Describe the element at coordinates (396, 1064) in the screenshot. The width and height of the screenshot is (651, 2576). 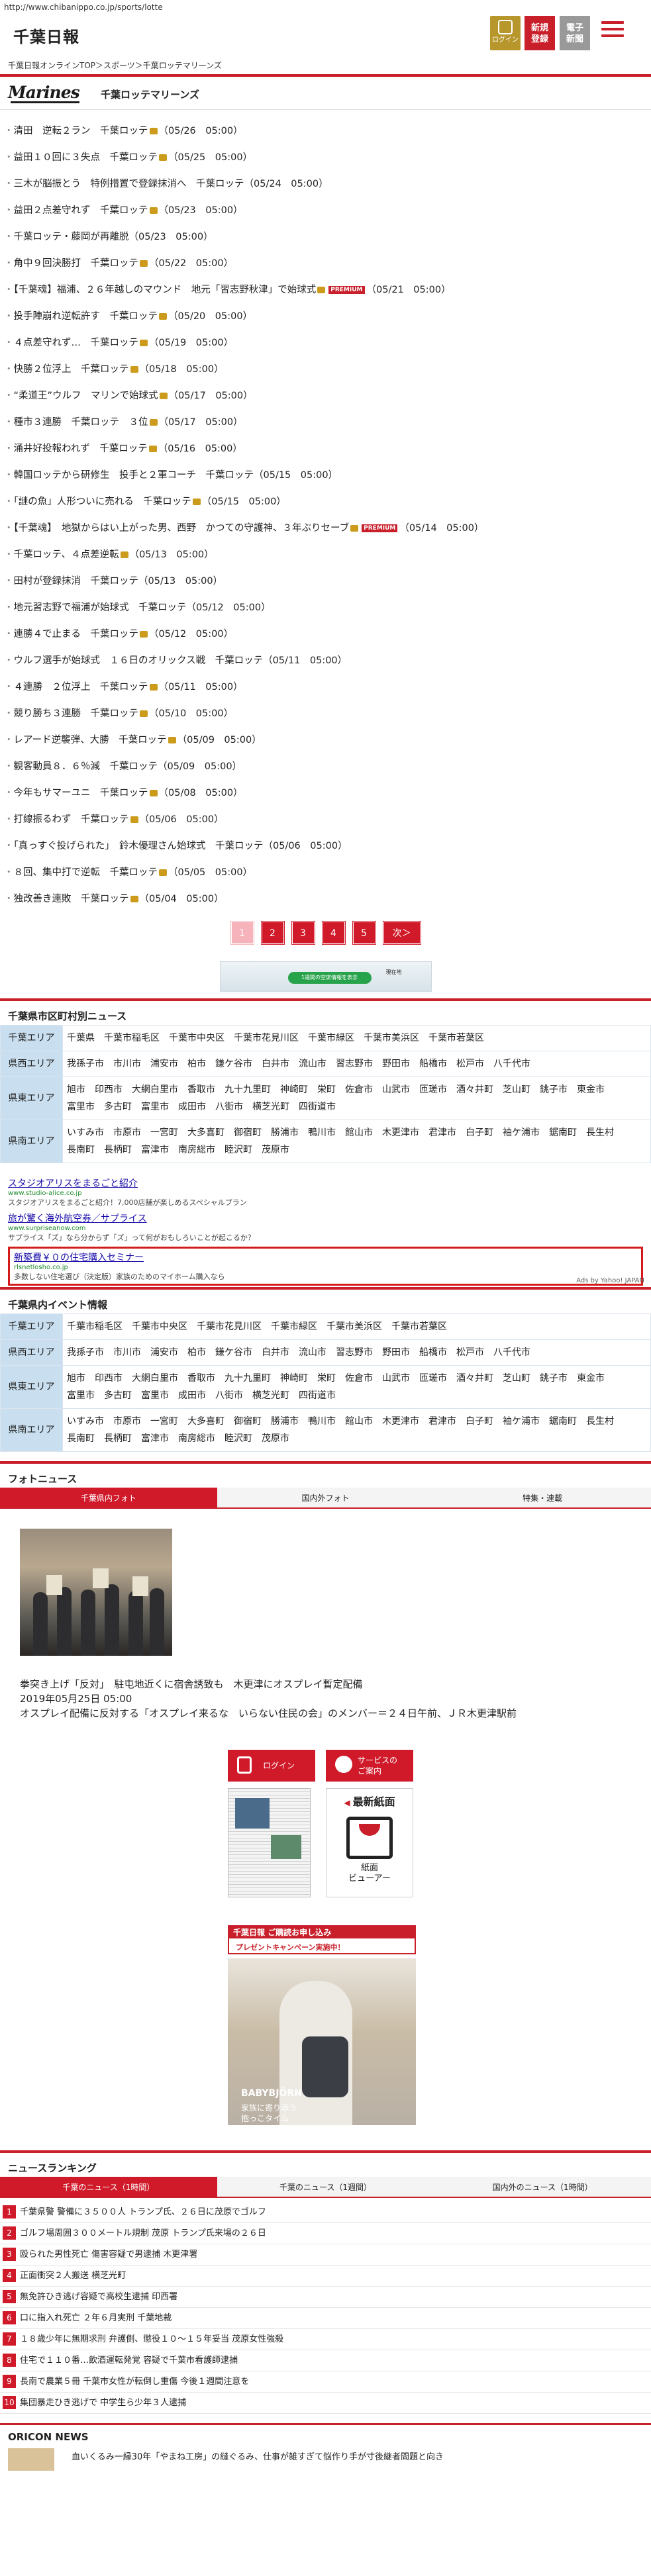
I see `area-link: 野田市` at that location.